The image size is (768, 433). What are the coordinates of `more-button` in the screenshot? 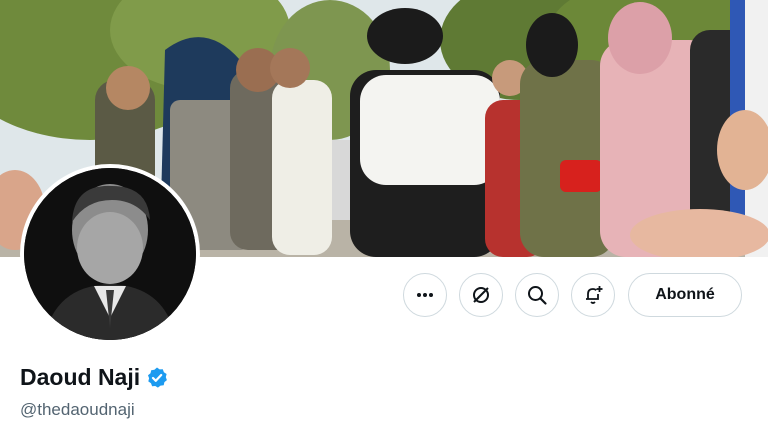 It's located at (425, 295).